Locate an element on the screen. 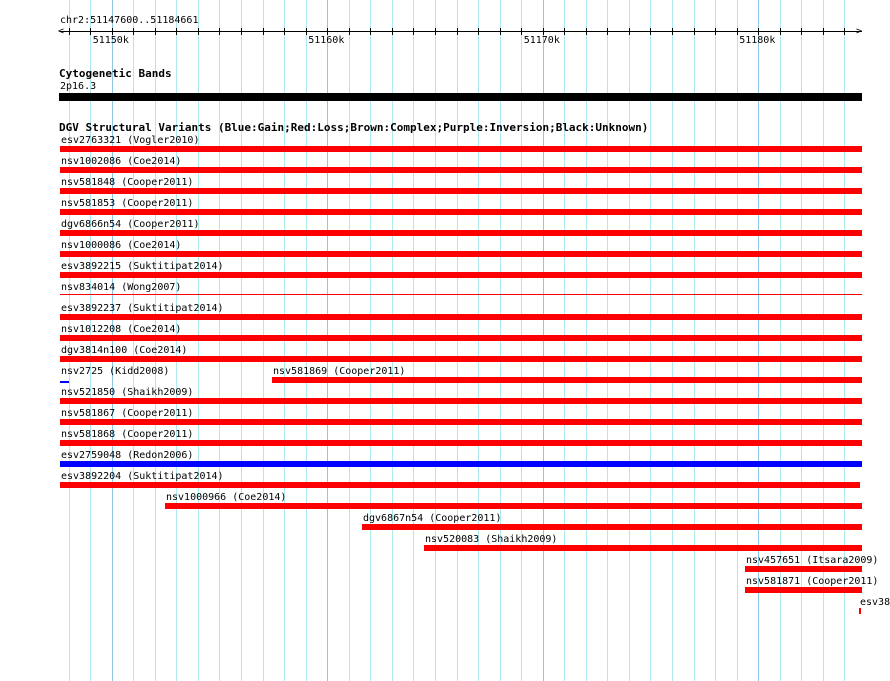 The height and width of the screenshot is (681, 890). ruler-tick-label: 51150k is located at coordinates (110, 40).